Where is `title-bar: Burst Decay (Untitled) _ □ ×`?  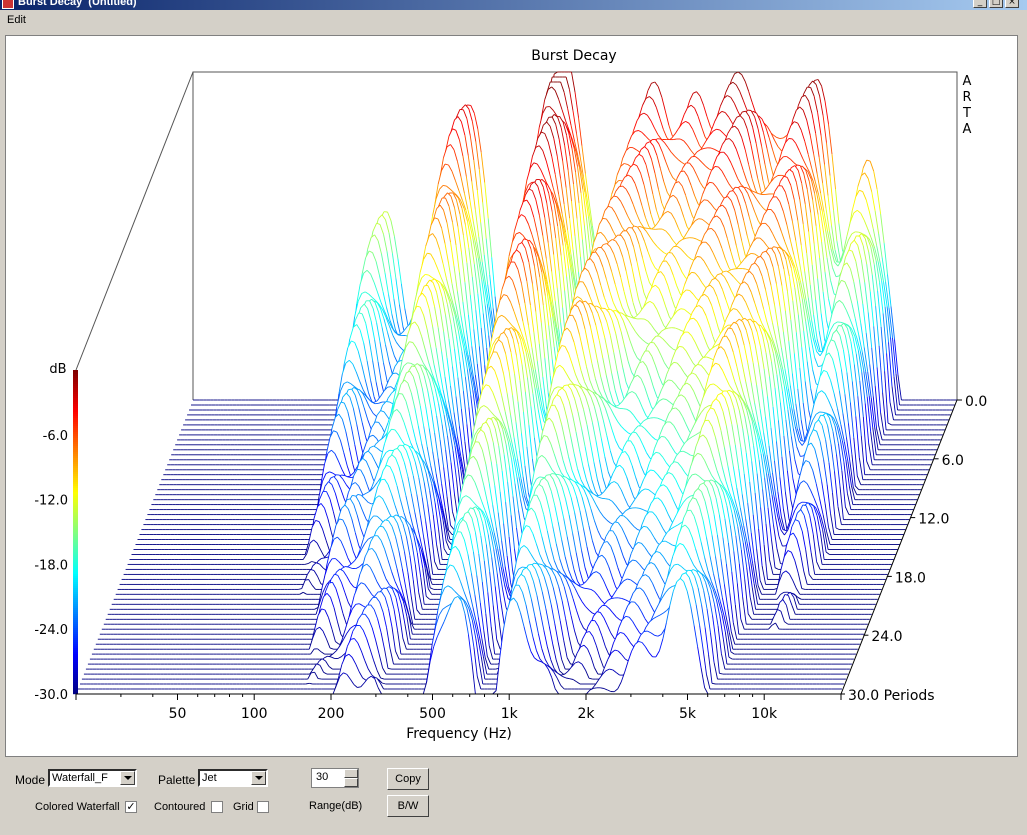
title-bar: Burst Decay (Untitled) _ □ × is located at coordinates (513, 5).